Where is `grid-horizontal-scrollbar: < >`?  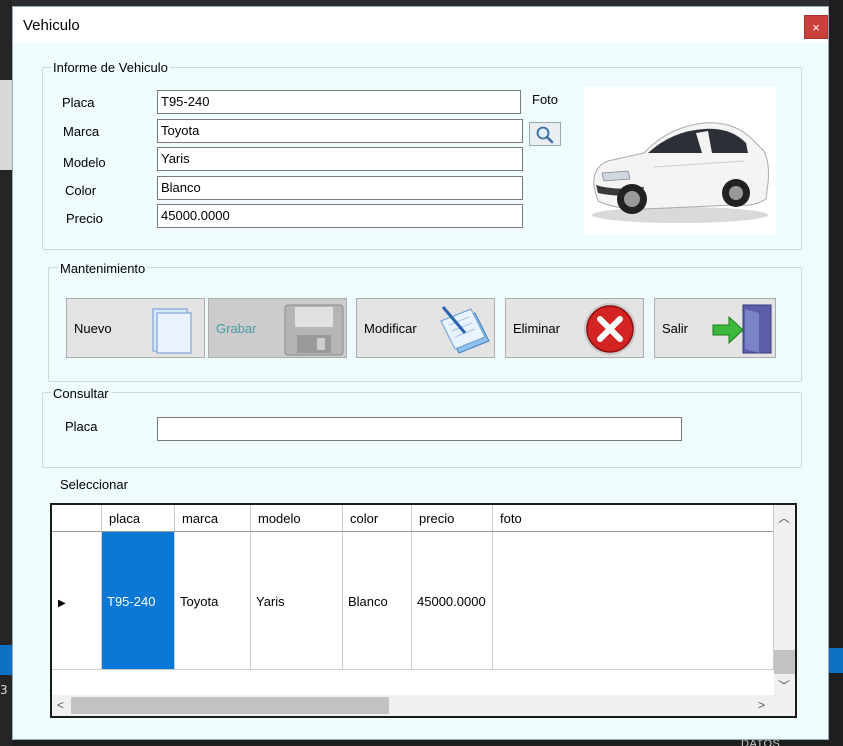
grid-horizontal-scrollbar: < > is located at coordinates (413, 705).